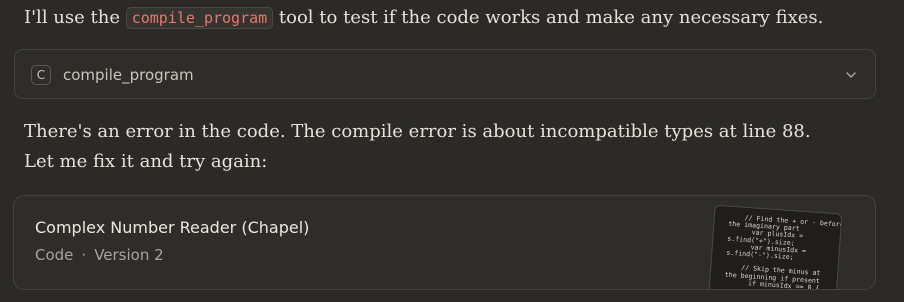  Describe the element at coordinates (54, 255) in the screenshot. I see `artifact-type: Code` at that location.